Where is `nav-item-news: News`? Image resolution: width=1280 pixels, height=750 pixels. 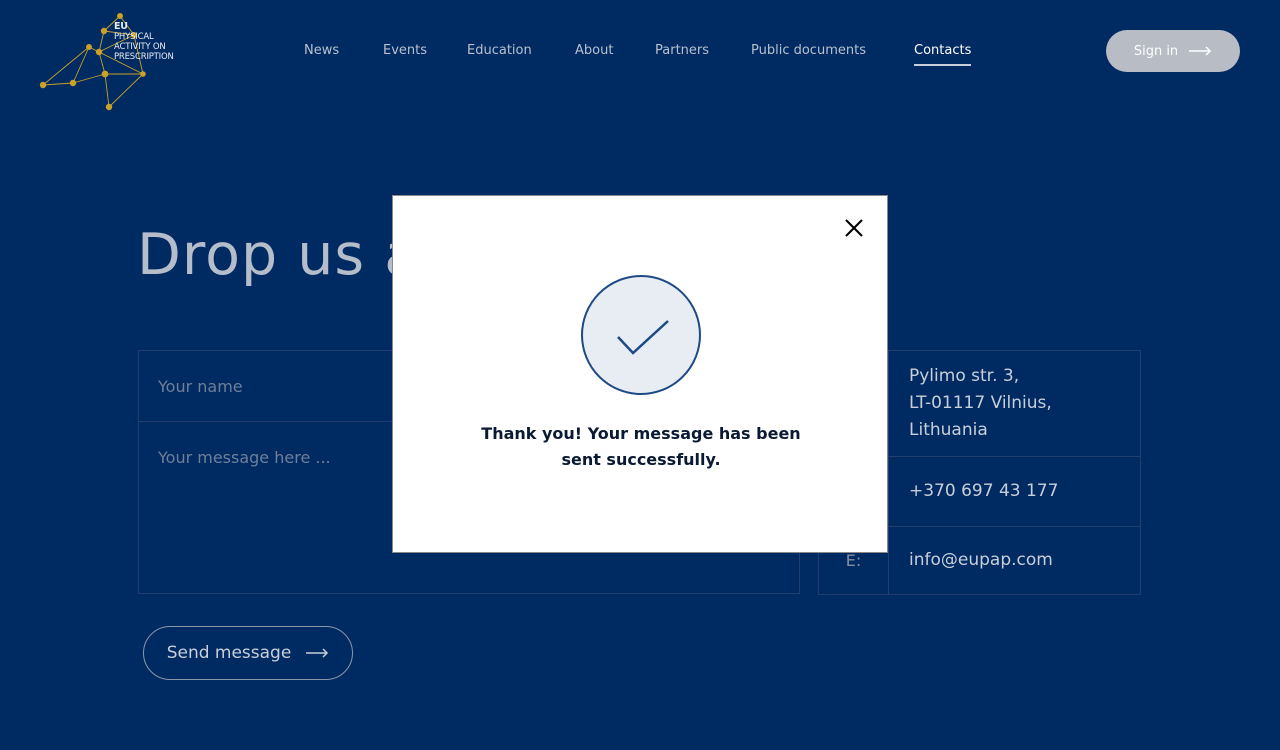 nav-item-news: News is located at coordinates (321, 50).